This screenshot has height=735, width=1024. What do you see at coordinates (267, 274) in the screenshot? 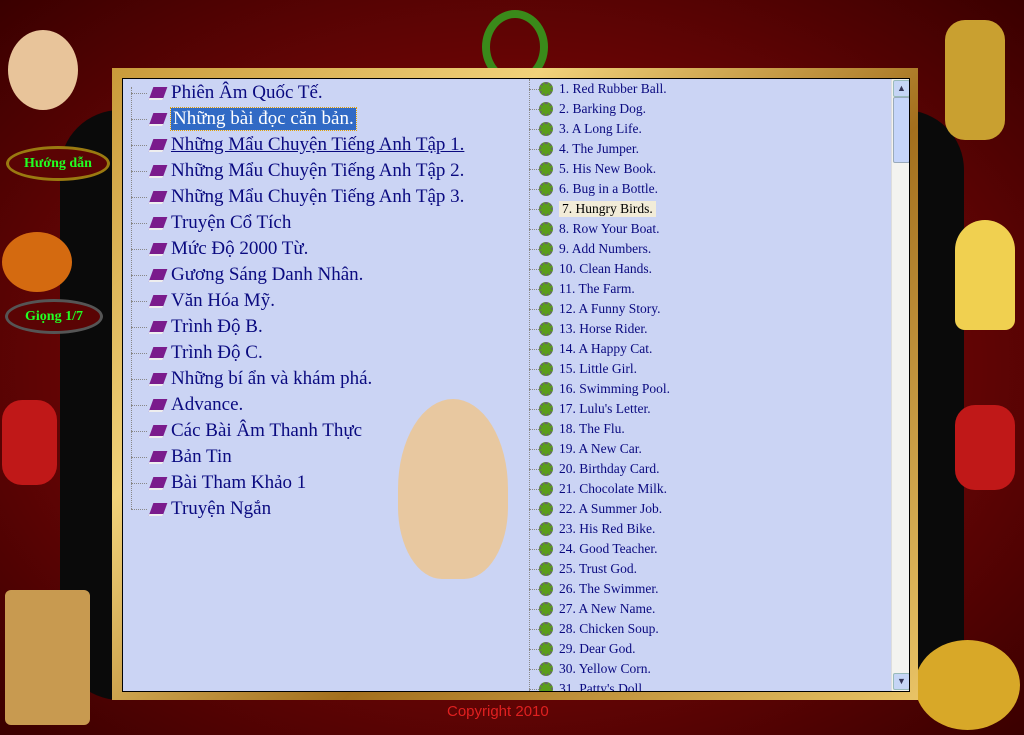
I see `category-label: Gương Sáng Danh Nhân.` at bounding box center [267, 274].